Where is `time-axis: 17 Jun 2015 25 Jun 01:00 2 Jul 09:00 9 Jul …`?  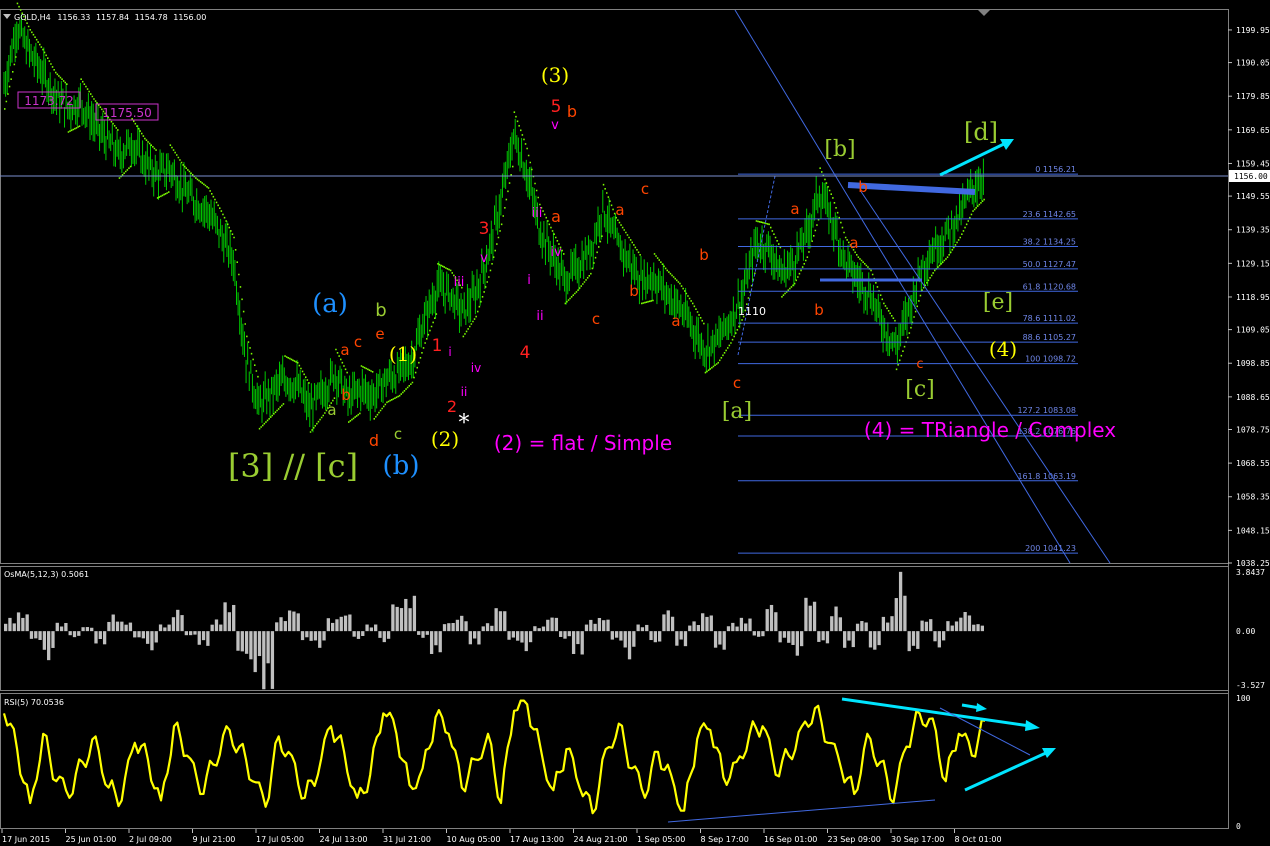 time-axis: 17 Jun 2015 25 Jun 01:00 2 Jul 09:00 9 Jul … is located at coordinates (501, 836).